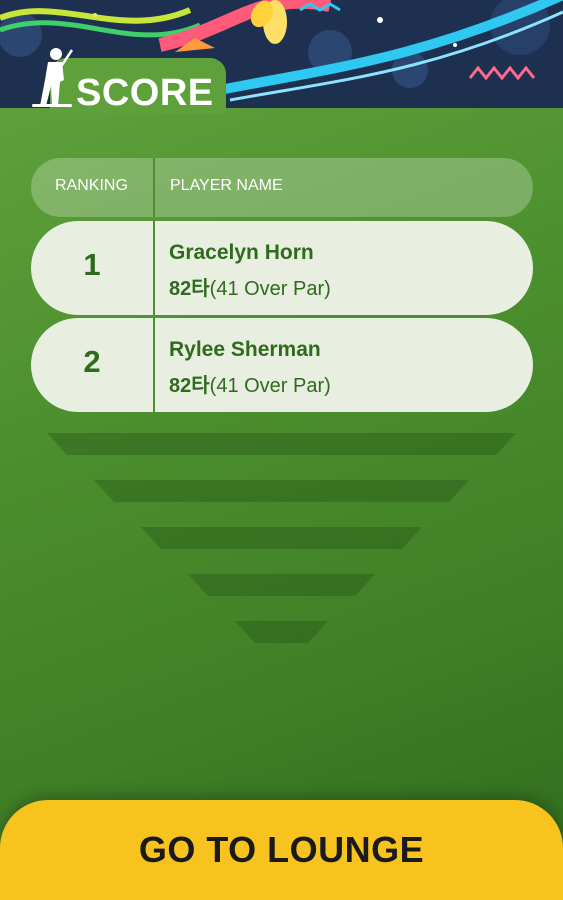  I want to click on go-to-lounge-button: GO TO LOUNGE, so click(281, 850).